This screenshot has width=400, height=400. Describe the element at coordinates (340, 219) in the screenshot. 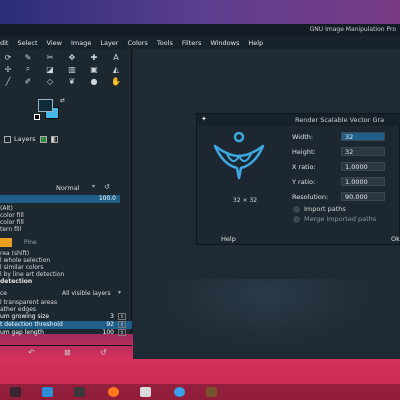

I see `merge-paths-label: Merge imported paths` at that location.